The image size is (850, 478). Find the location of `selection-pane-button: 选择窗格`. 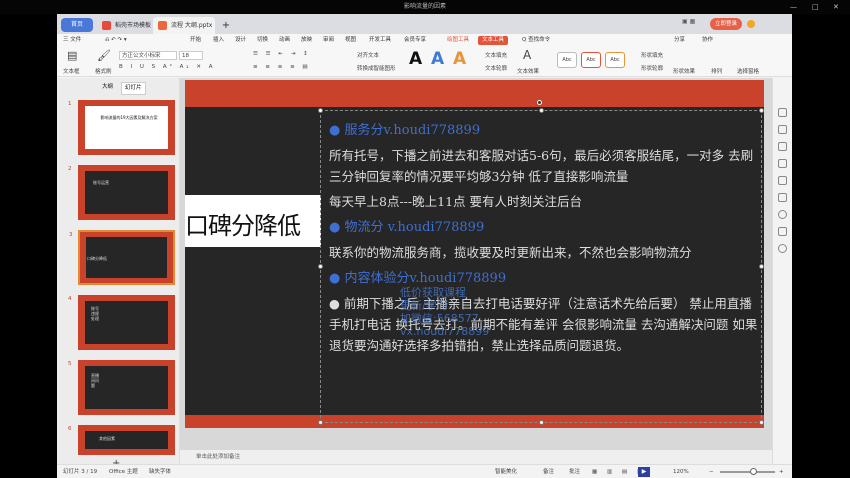

selection-pane-button: 选择窗格 is located at coordinates (748, 71).